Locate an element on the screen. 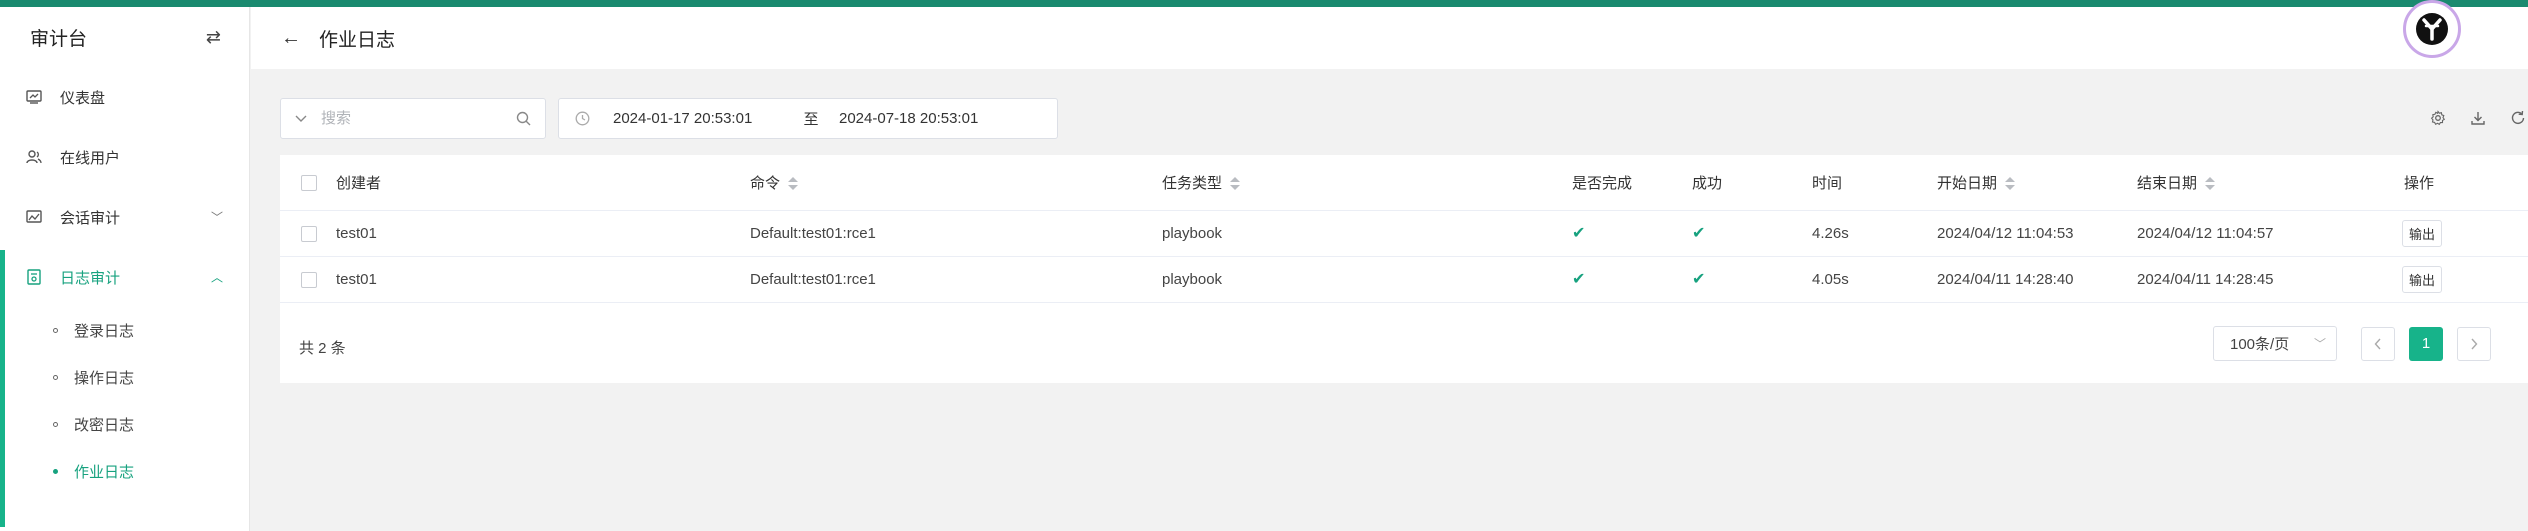  prev-page-button is located at coordinates (2378, 343).